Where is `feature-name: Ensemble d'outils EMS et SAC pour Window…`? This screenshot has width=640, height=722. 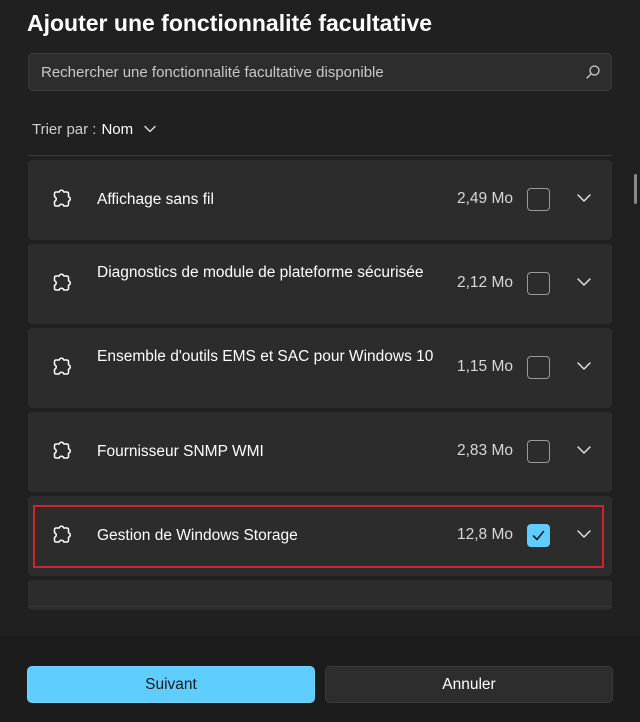
feature-name: Ensemble d'outils EMS et SAC pour Window… is located at coordinates (265, 356).